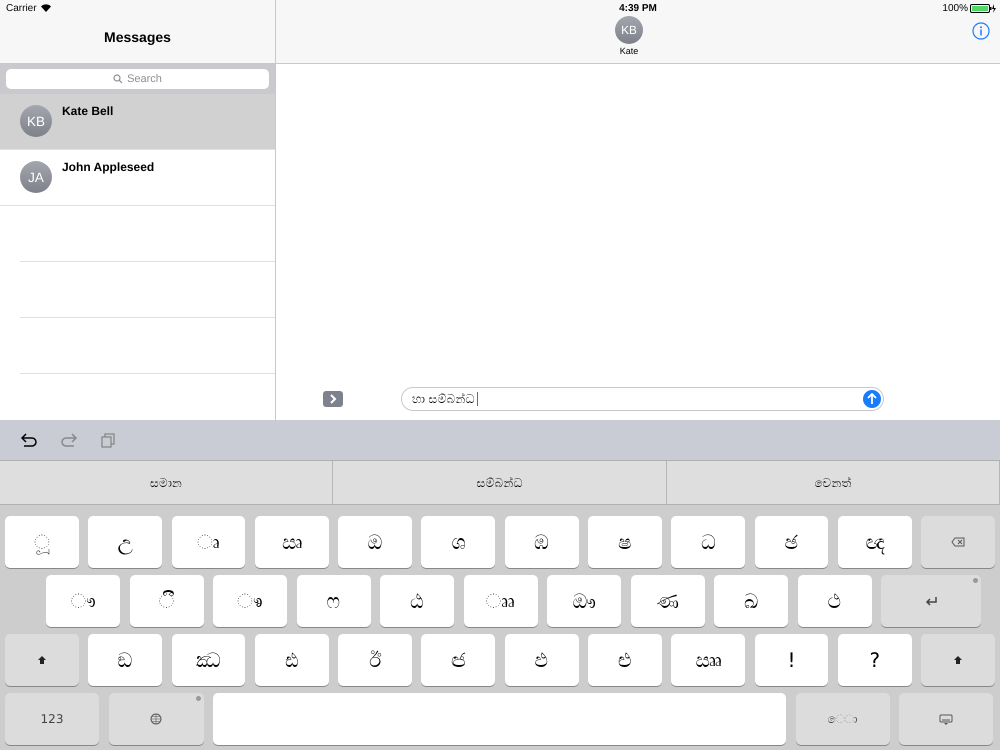 The width and height of the screenshot is (1000, 750). I want to click on key: ඡ, so click(791, 542).